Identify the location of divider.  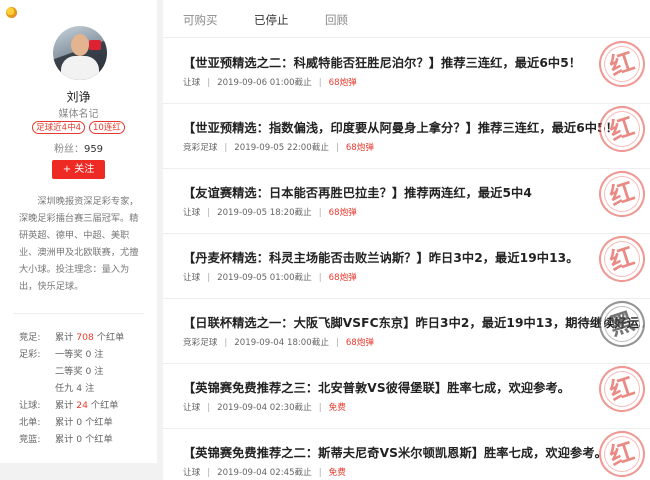
(78, 313).